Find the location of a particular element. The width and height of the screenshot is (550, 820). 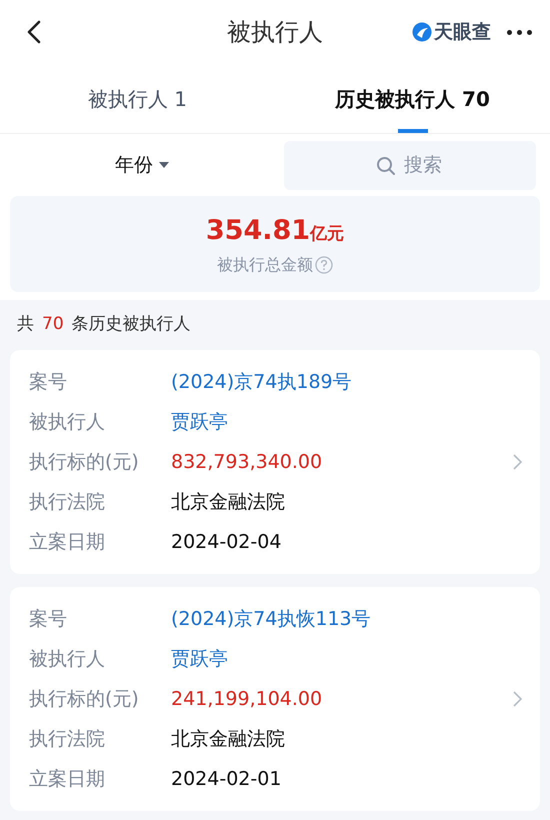

brand-name: 天眼查 is located at coordinates (462, 32).